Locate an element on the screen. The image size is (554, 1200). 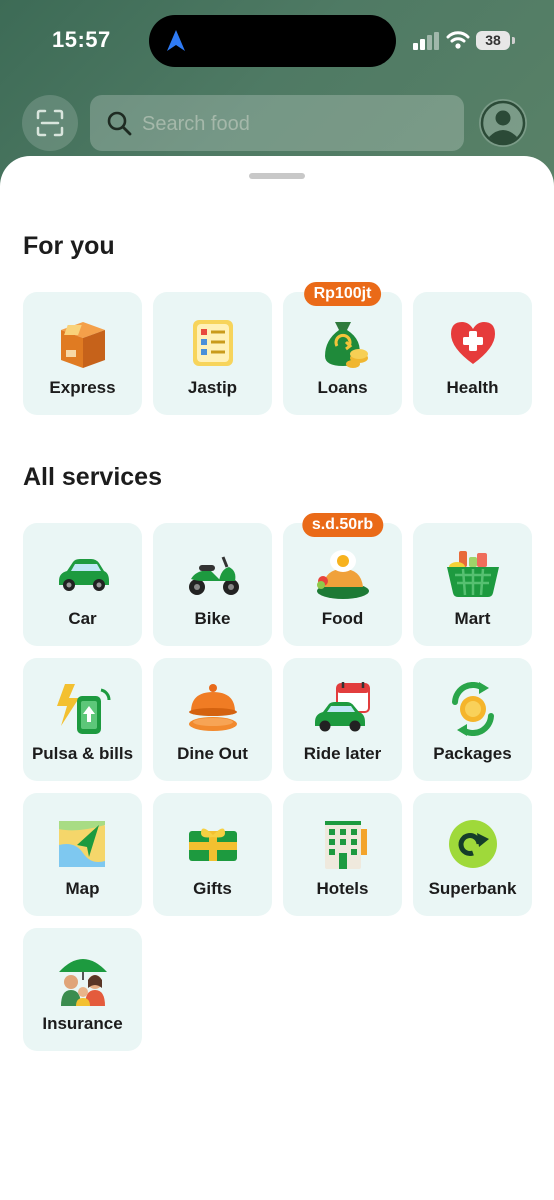
tile-jastip: Jastip is located at coordinates (212, 353).